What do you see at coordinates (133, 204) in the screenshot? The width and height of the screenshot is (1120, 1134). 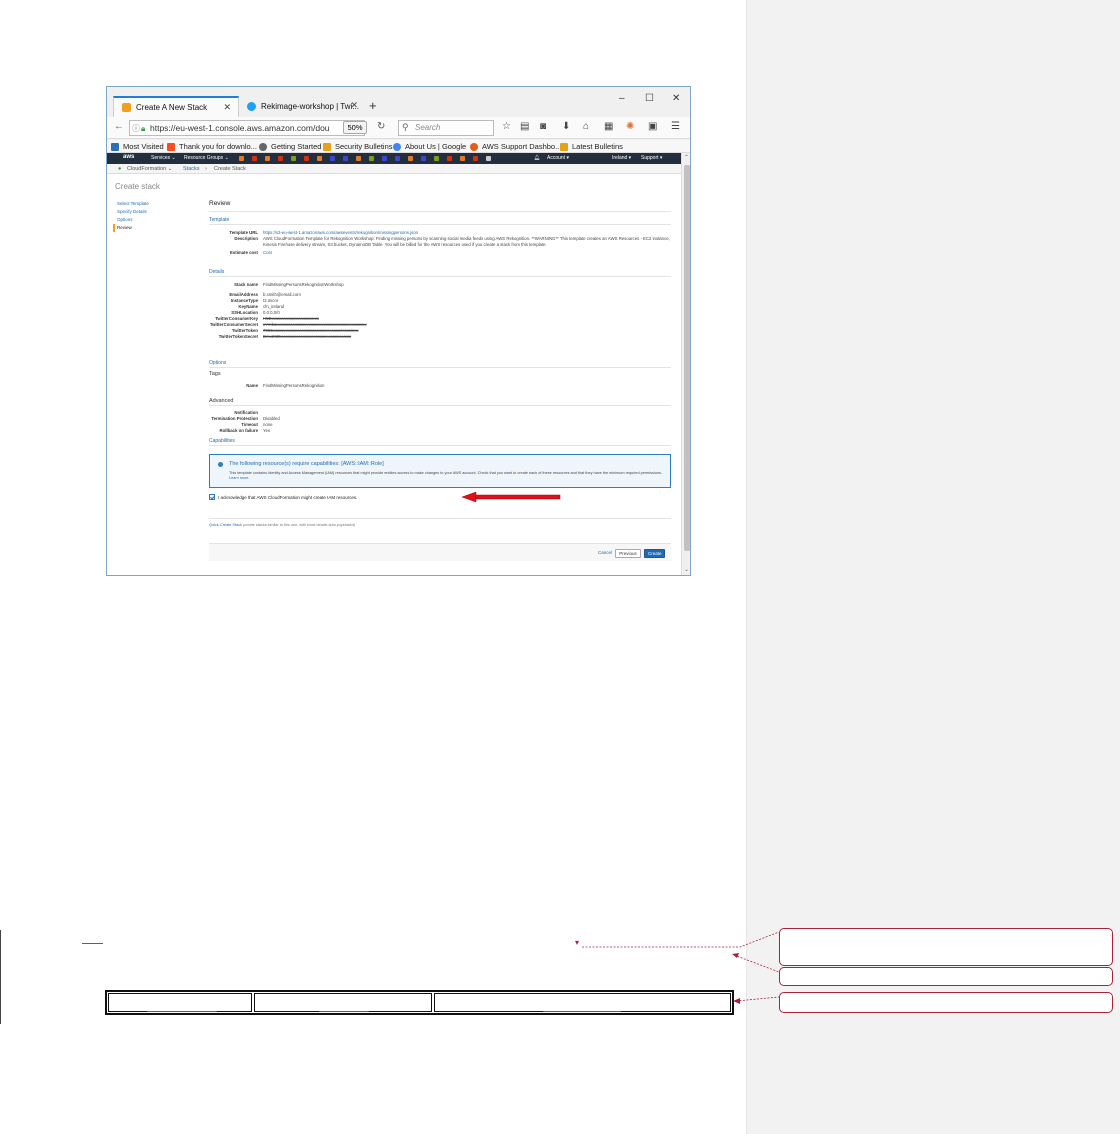 I see `step-select-template: Select Template` at bounding box center [133, 204].